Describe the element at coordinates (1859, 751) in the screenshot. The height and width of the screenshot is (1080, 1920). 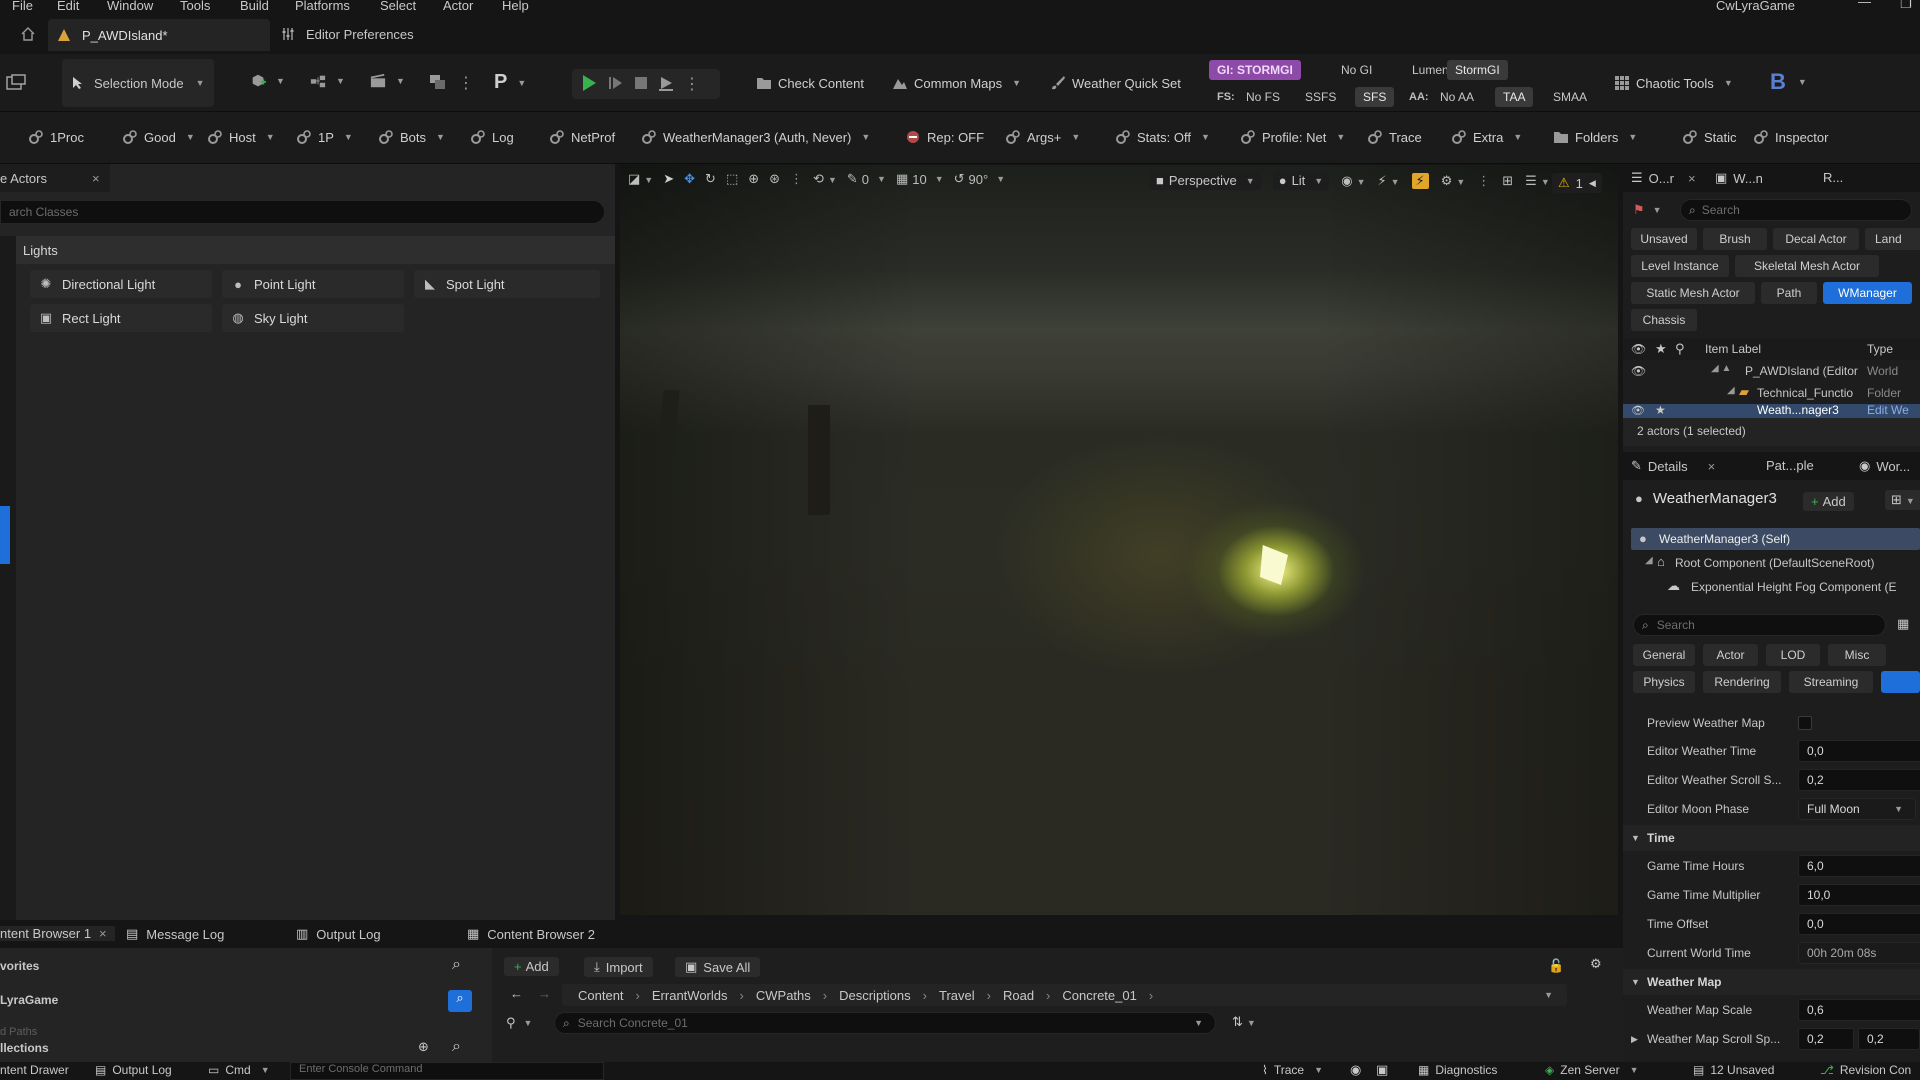
I see `editor-weather-time-input: 0,0` at that location.